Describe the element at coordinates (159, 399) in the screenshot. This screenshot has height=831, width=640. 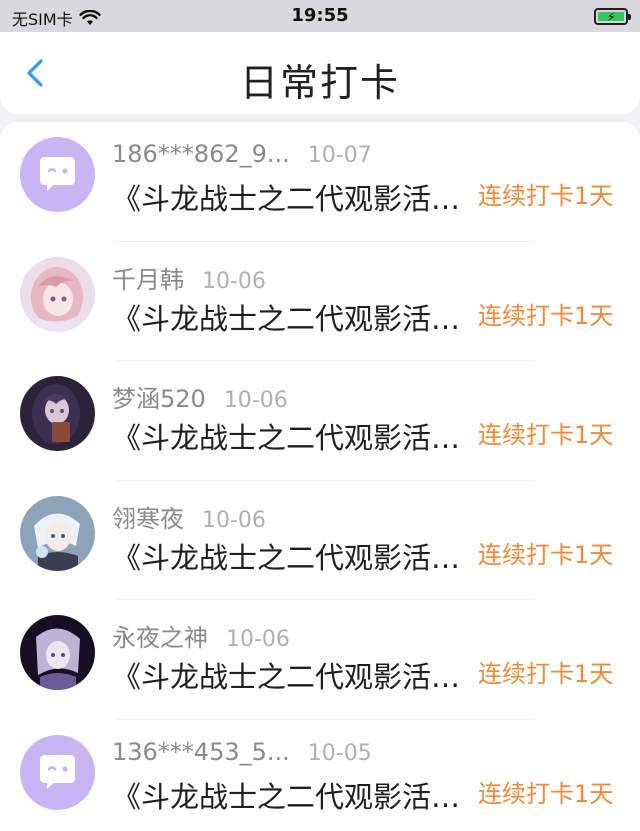
I see `user-name: 梦涵520` at that location.